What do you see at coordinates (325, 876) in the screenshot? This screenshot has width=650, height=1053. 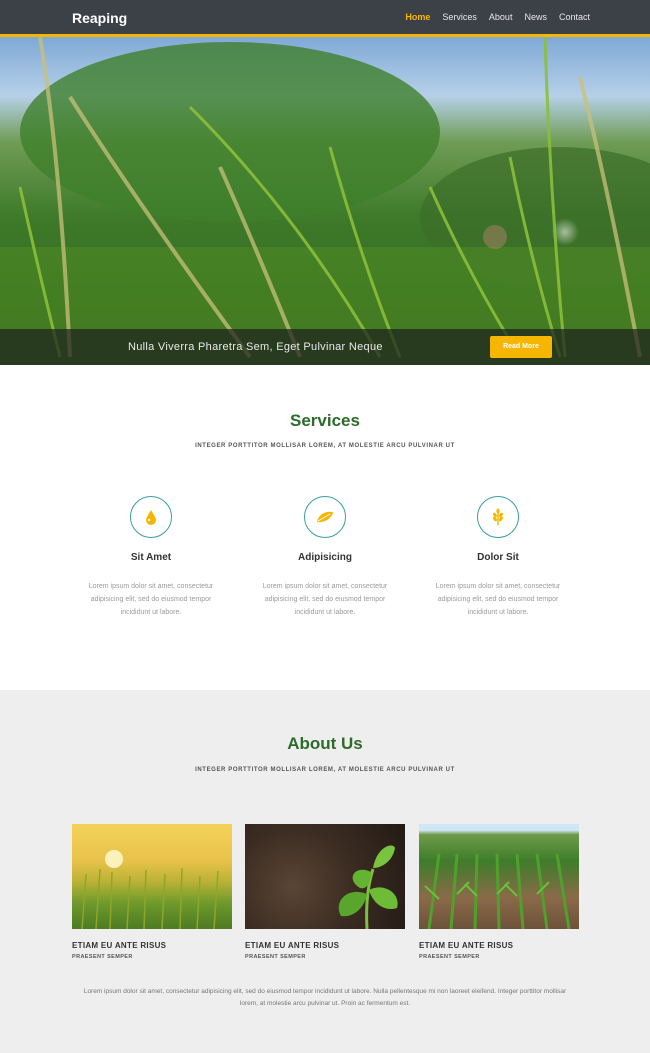 I see `seedling-image` at bounding box center [325, 876].